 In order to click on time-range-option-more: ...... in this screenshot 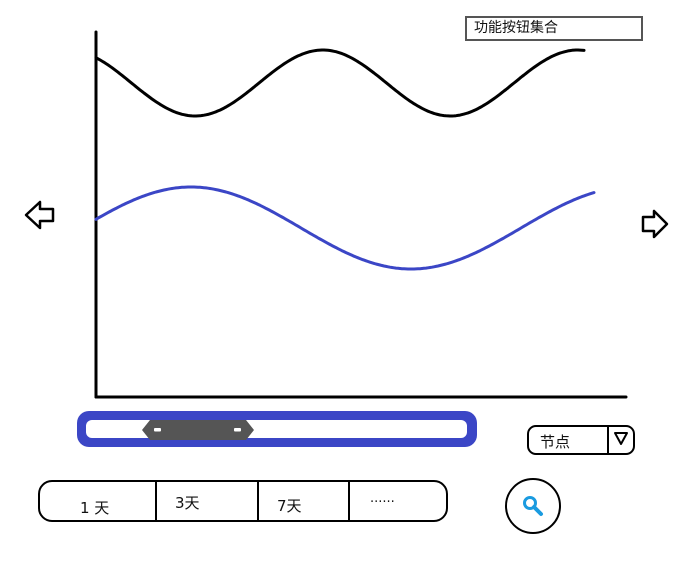, I will do `click(398, 501)`.